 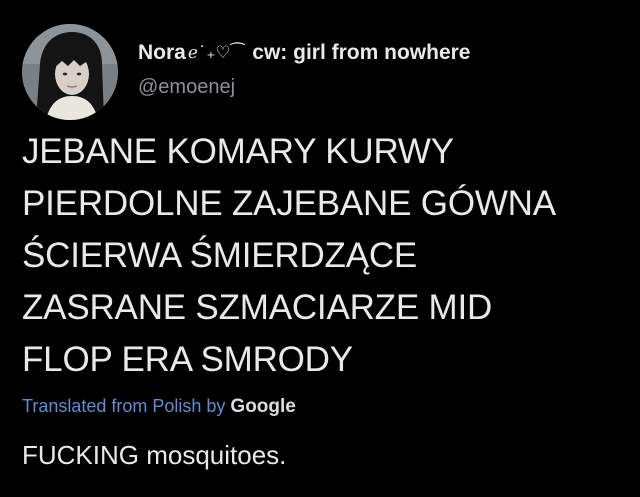 What do you see at coordinates (378, 87) in the screenshot?
I see `user-handle: @emoenej` at bounding box center [378, 87].